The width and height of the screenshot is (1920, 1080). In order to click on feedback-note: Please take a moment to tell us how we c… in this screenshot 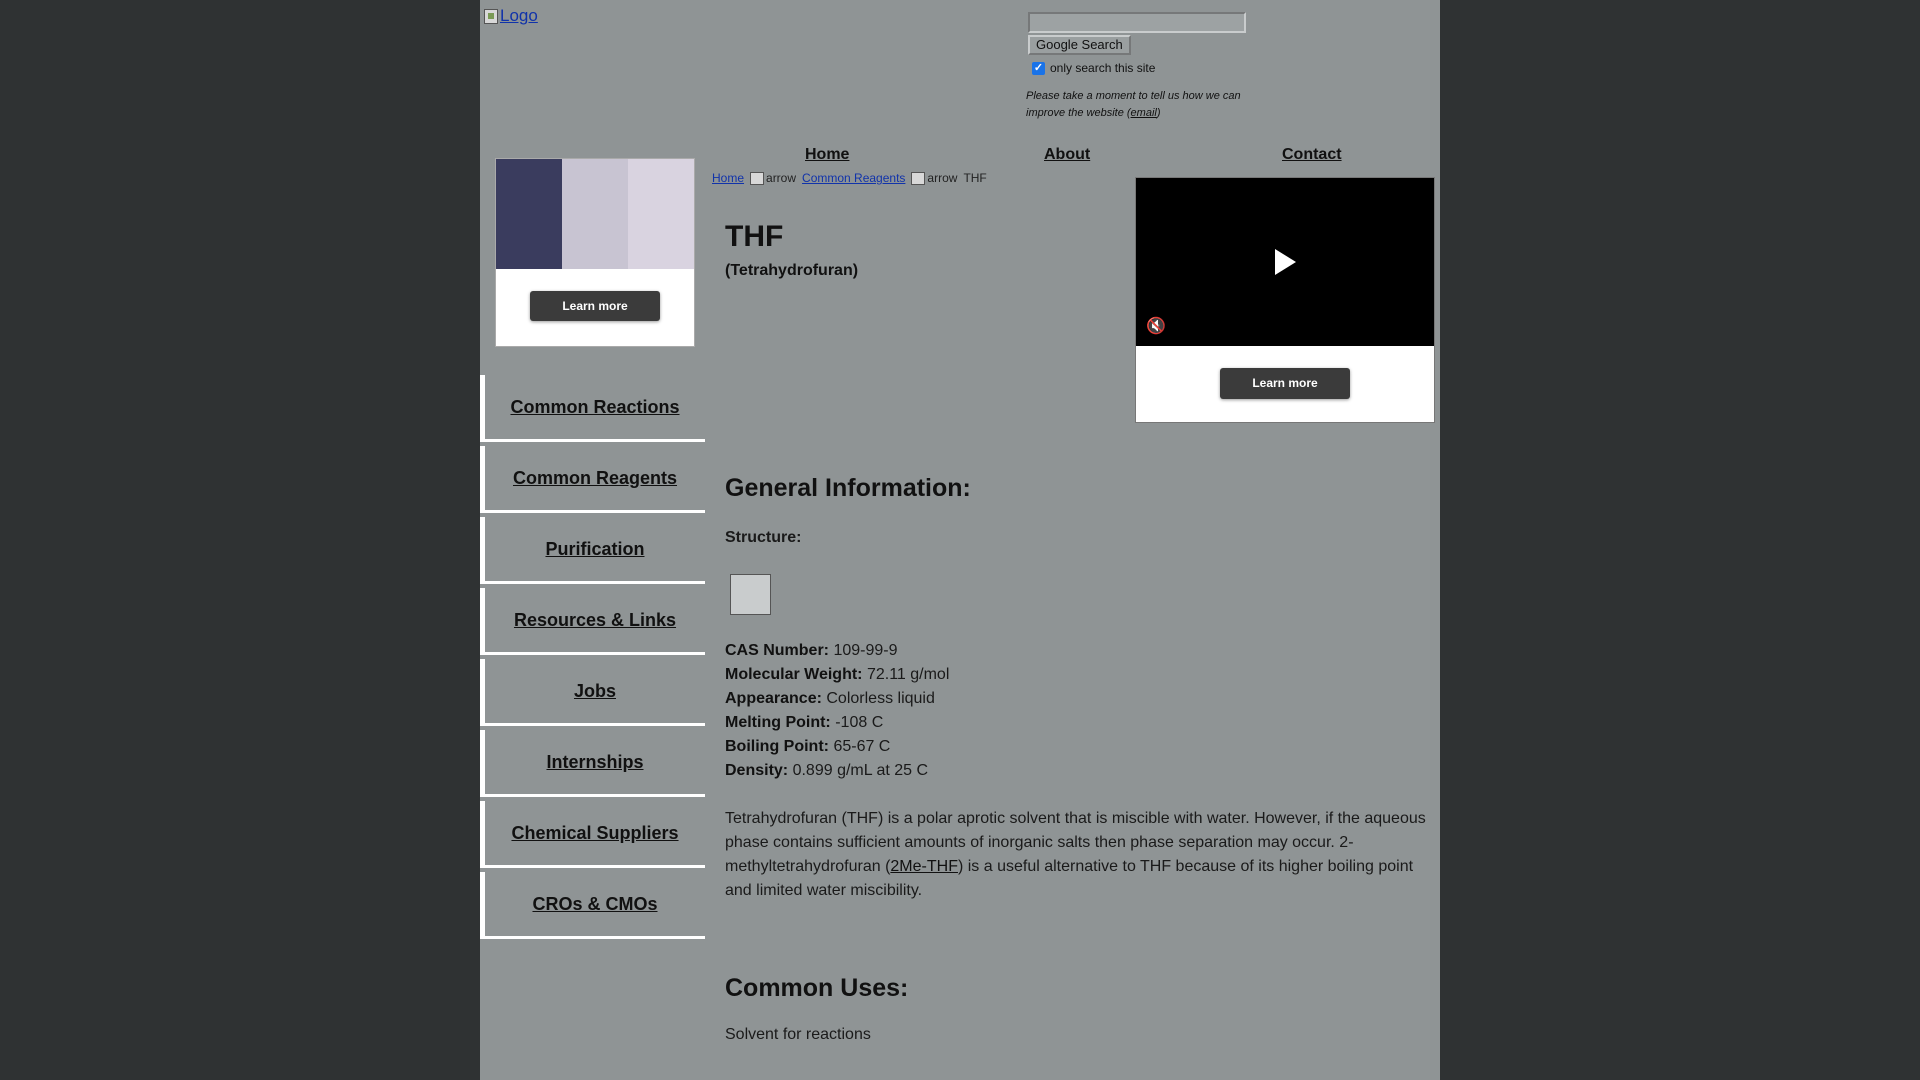, I will do `click(1146, 105)`.